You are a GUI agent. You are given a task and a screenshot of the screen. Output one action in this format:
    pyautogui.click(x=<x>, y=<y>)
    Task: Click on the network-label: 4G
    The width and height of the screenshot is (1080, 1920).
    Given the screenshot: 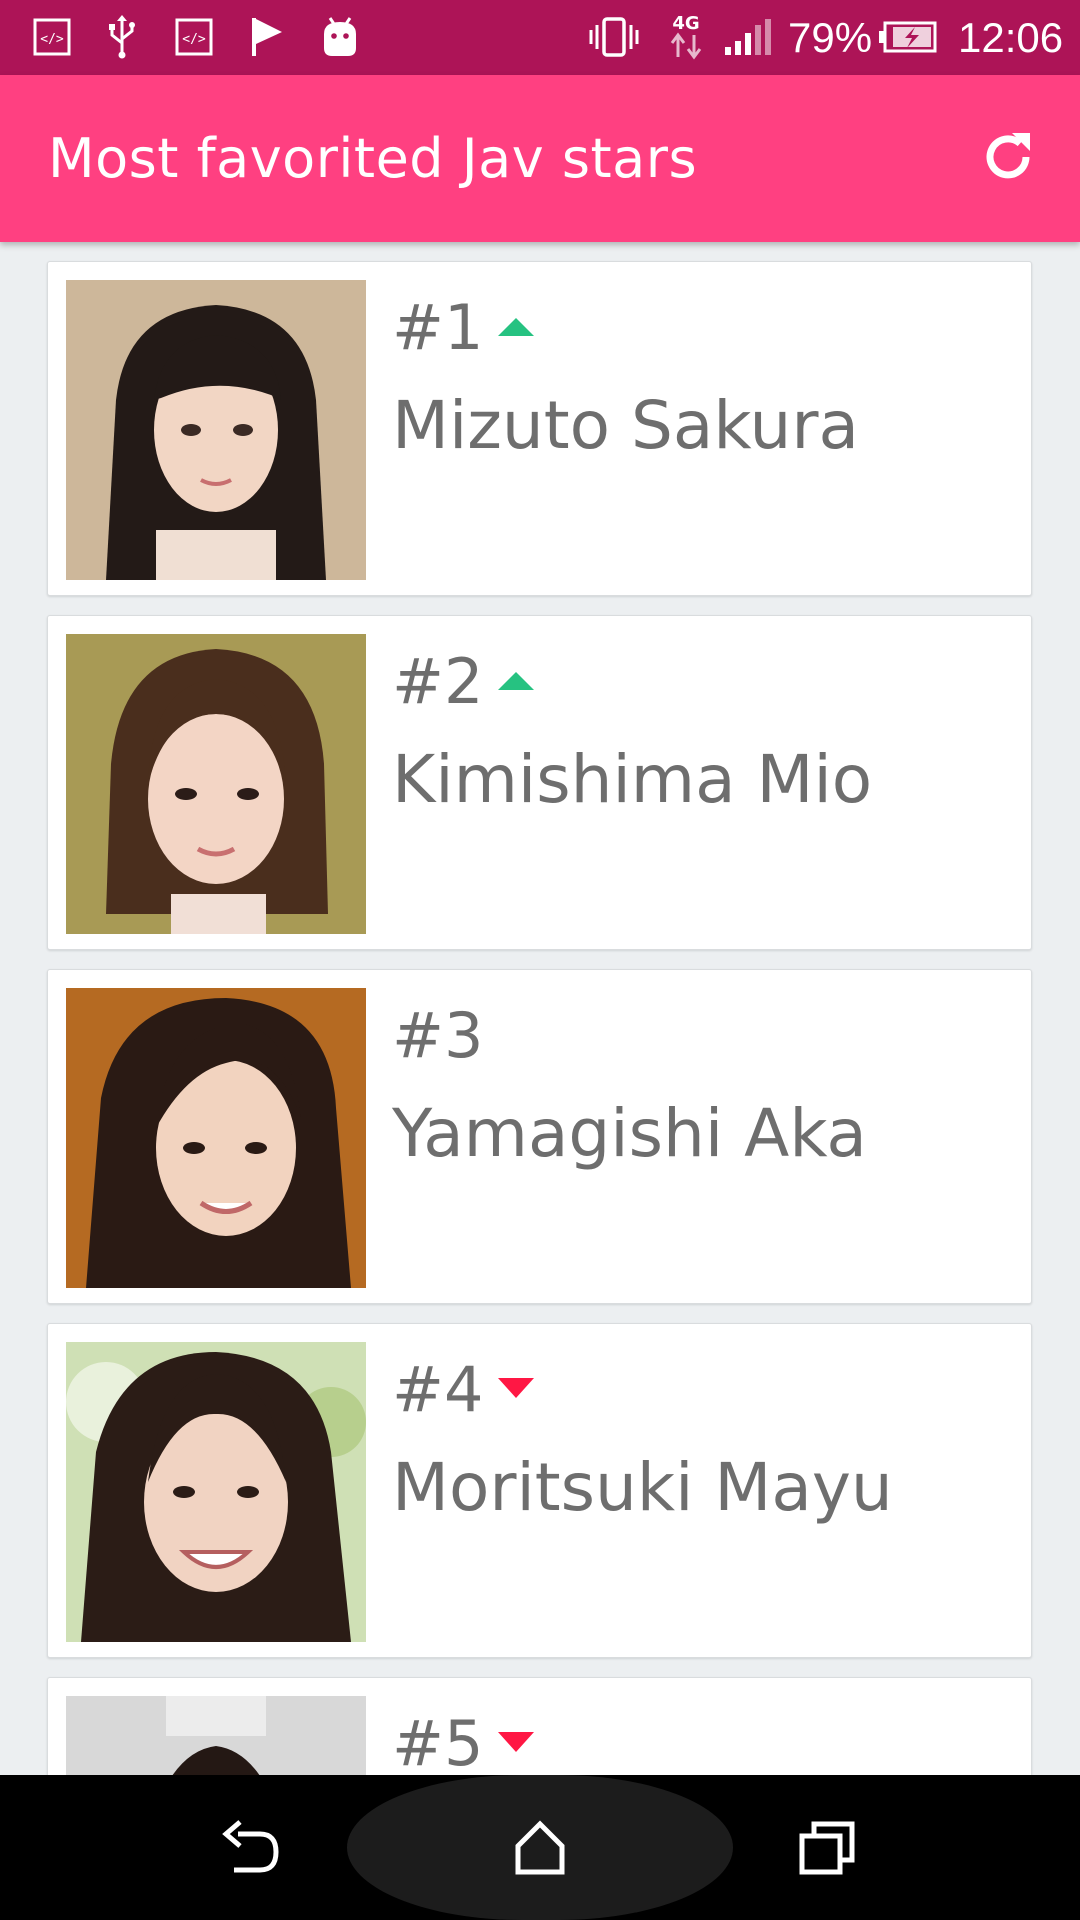 What is the action you would take?
    pyautogui.click(x=685, y=23)
    